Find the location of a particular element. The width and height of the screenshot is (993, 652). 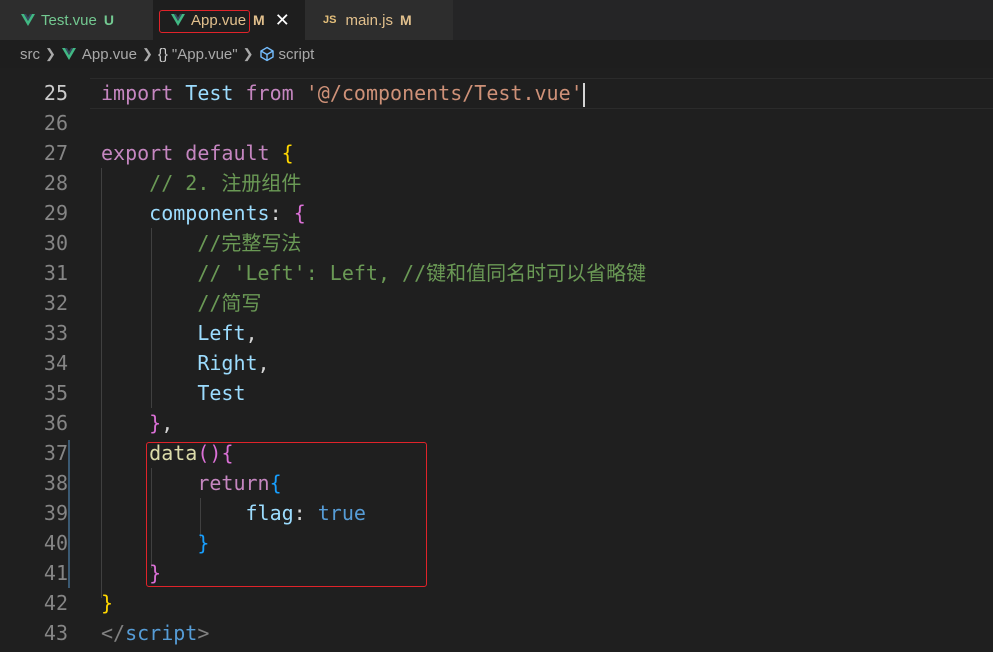

code-token: // 2. 注册组件 is located at coordinates (201, 183).